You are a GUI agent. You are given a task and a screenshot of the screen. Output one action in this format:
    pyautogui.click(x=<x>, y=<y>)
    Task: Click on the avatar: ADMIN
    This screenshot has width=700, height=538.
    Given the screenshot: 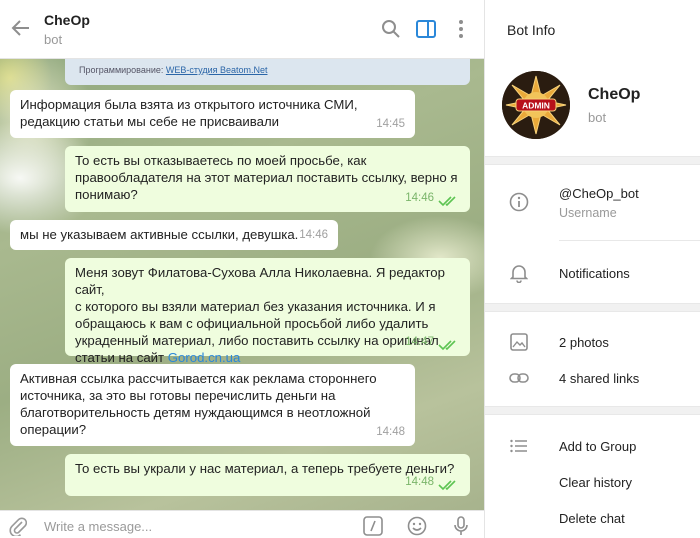 What is the action you would take?
    pyautogui.click(x=536, y=105)
    